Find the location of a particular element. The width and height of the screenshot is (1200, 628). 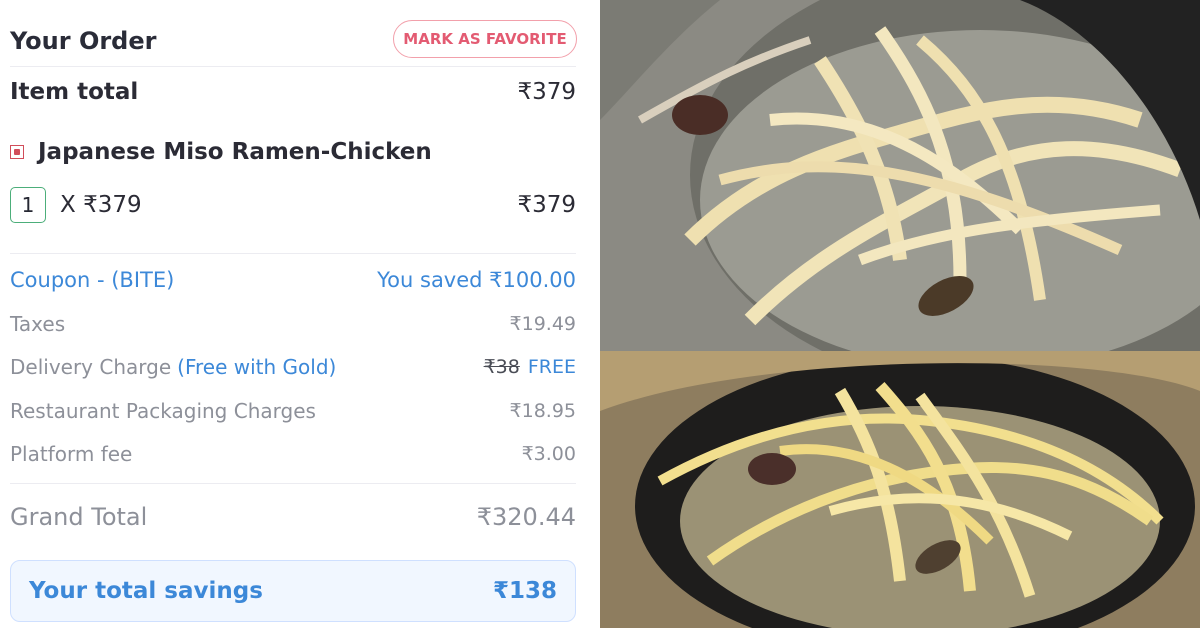

total-savings-box: Your total savings ₹138 is located at coordinates (293, 591).